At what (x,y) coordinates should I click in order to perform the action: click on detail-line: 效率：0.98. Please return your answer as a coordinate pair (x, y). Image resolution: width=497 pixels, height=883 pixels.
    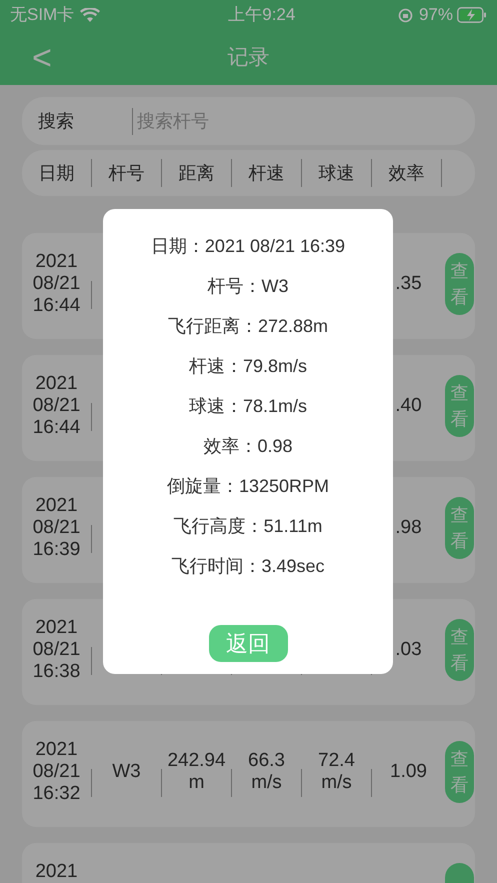
    Looking at the image, I should click on (248, 446).